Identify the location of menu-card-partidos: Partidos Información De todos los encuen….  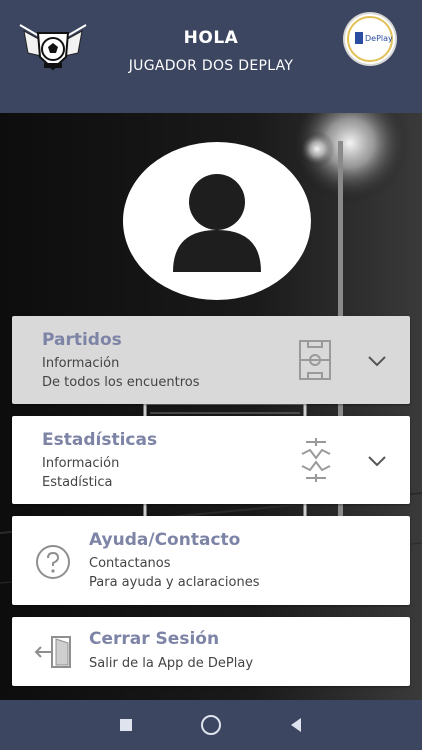
(211, 360).